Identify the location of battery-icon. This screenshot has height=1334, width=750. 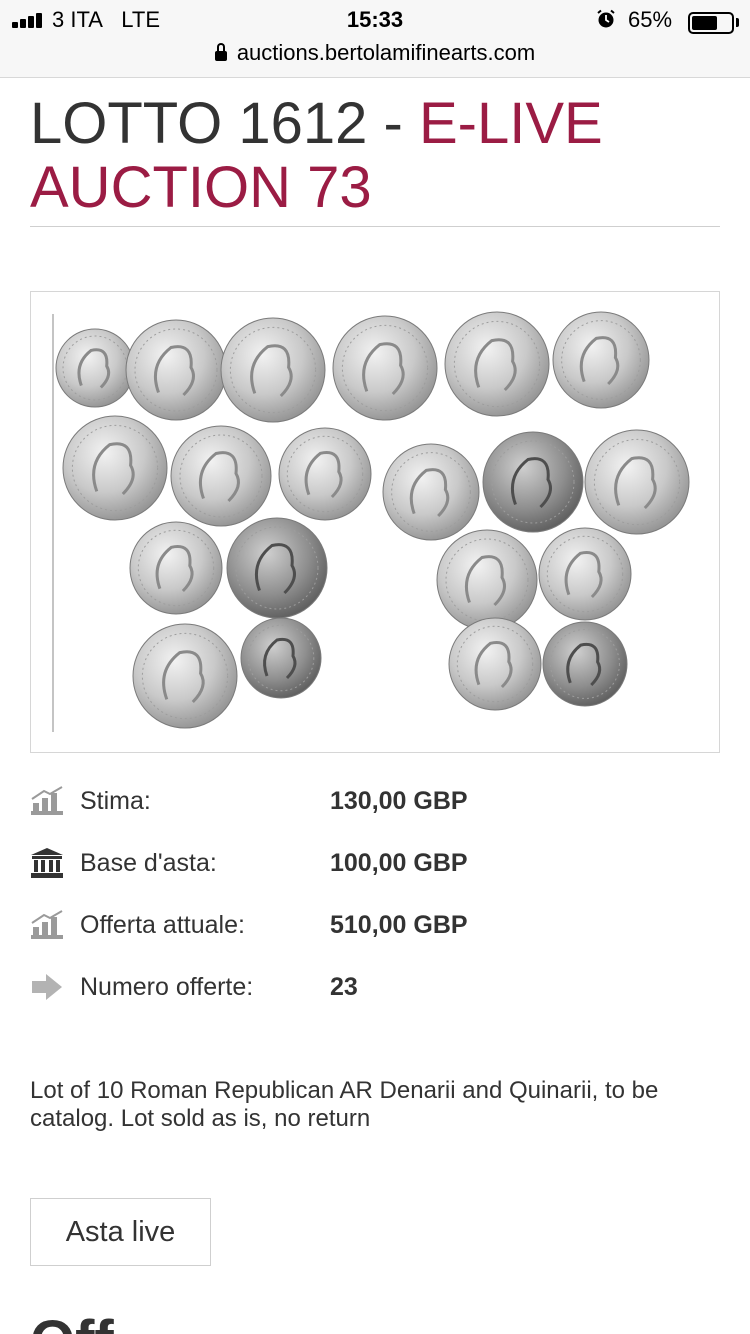
(711, 23).